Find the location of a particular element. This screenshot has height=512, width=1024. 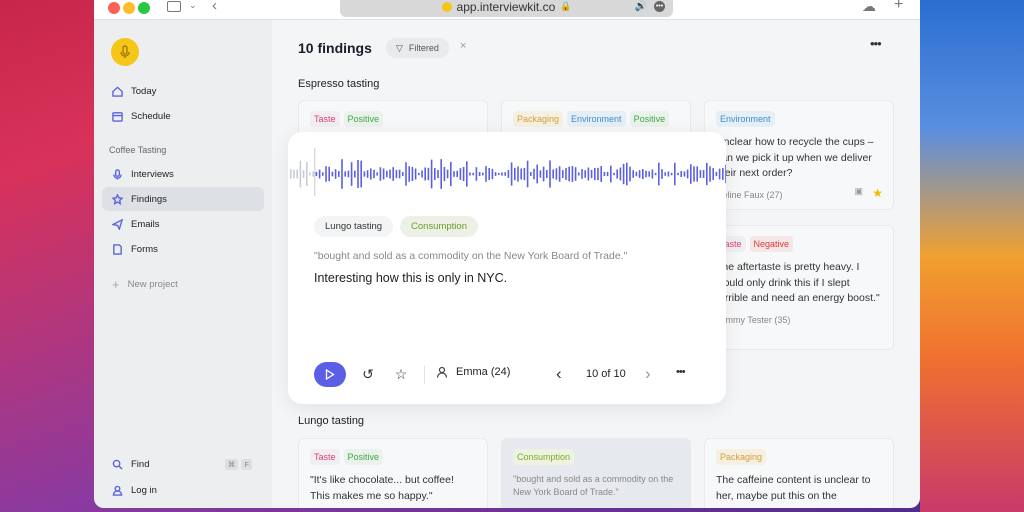

sidebar-toggle-icon is located at coordinates (174, 6).